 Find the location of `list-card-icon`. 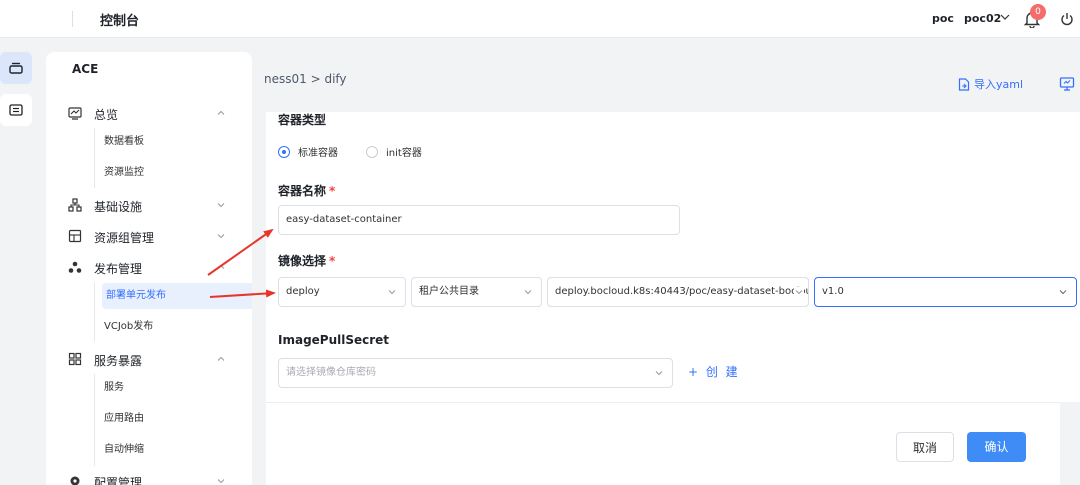

list-card-icon is located at coordinates (16, 110).